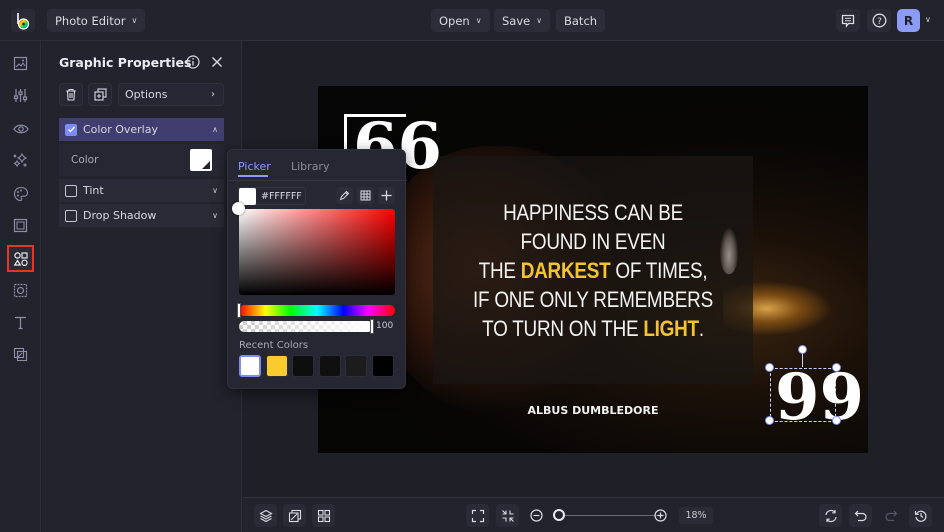  Describe the element at coordinates (460, 20) in the screenshot. I see `open-button: Open ∨` at that location.